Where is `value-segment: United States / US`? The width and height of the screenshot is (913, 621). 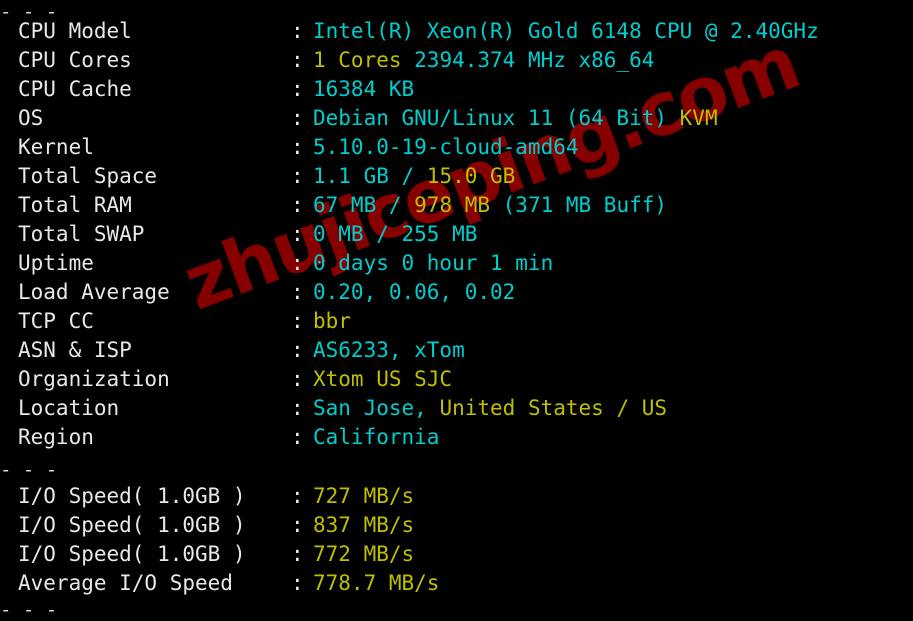
value-segment: United States / US is located at coordinates (553, 408).